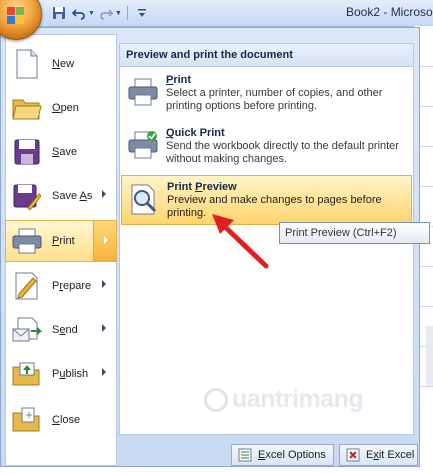 The height and width of the screenshot is (473, 433). I want to click on access-key: u, so click(62, 374).